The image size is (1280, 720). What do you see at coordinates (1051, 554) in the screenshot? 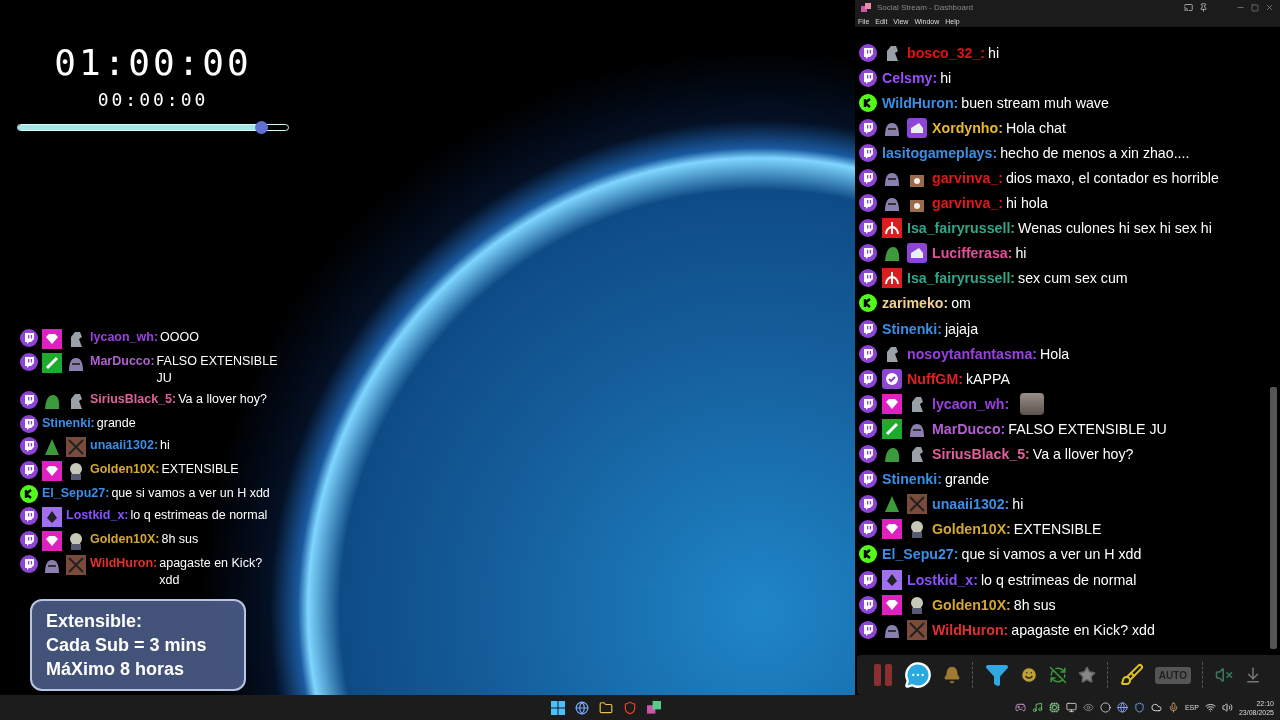
I see `chat-message: que si vamos a ver un H xdd` at bounding box center [1051, 554].